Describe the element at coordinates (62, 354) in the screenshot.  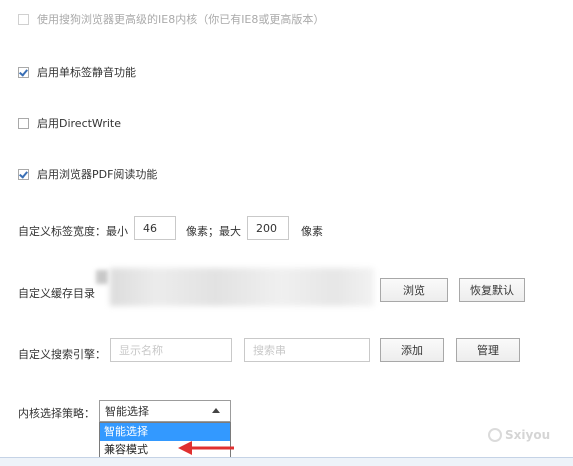
I see `search-engine-label: 自定义搜索引擎：` at that location.